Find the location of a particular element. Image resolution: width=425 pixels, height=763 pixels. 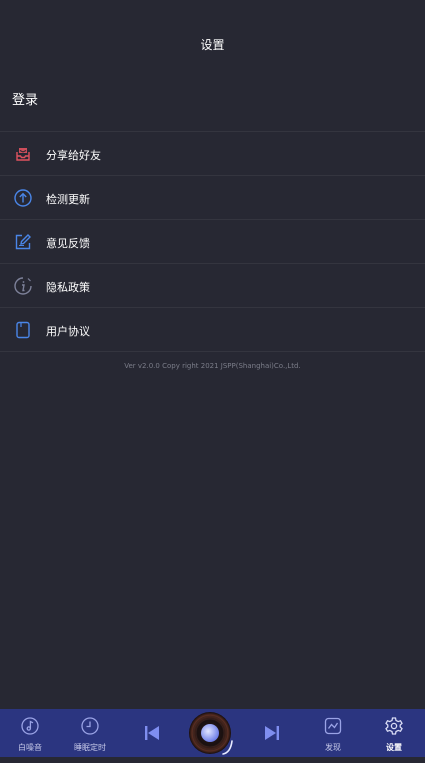

tab-label: 白噪音 is located at coordinates (30, 747).